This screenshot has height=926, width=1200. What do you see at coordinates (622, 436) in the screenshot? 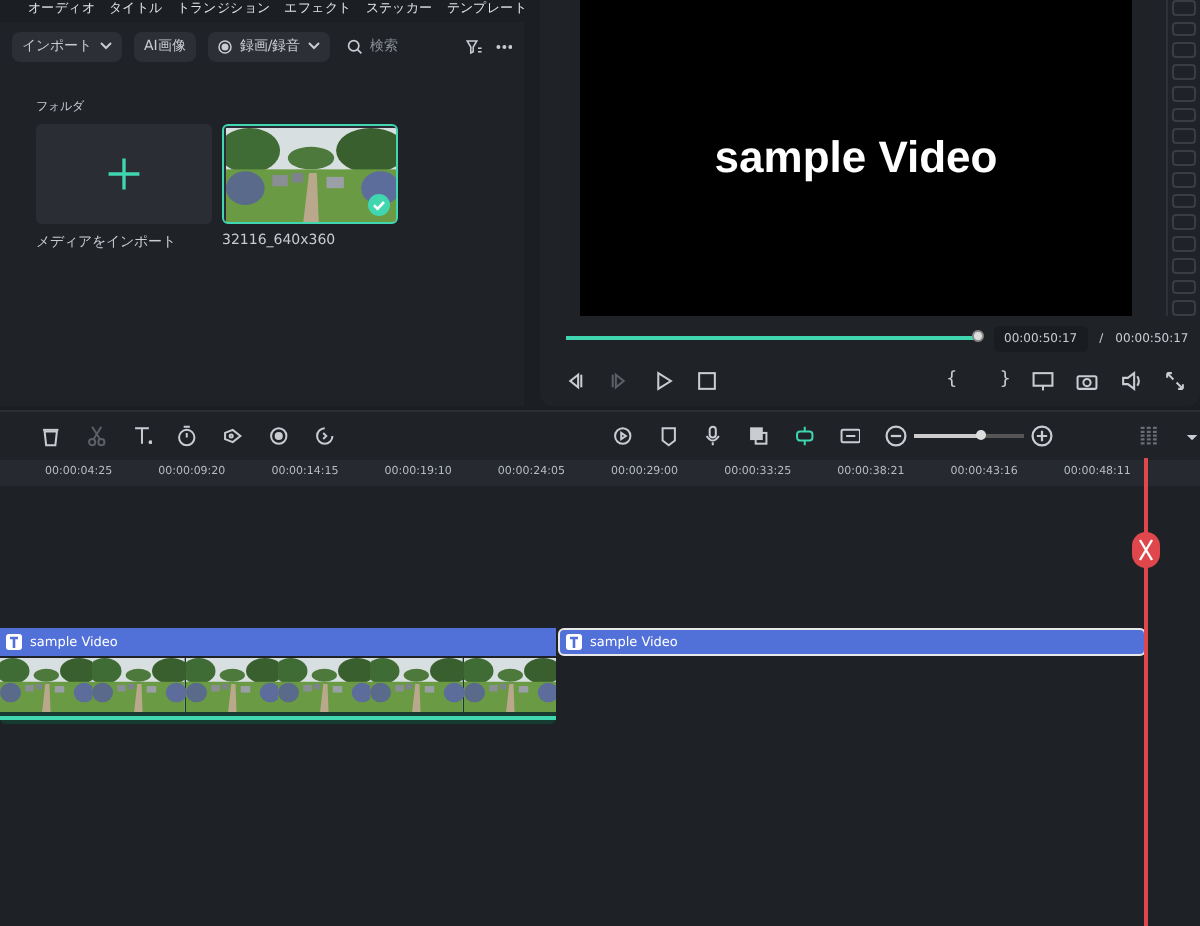
I see `play-circle-icon` at bounding box center [622, 436].